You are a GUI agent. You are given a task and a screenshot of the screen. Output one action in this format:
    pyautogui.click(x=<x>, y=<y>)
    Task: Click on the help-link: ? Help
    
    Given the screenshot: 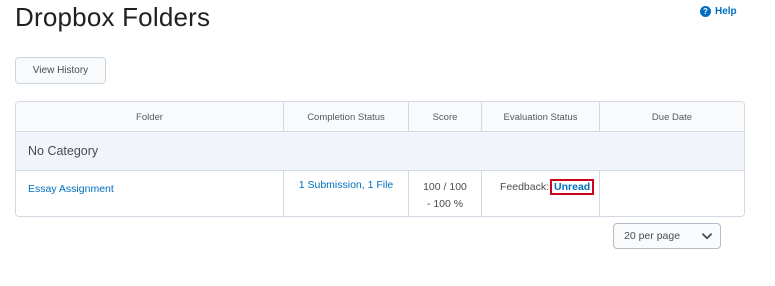 What is the action you would take?
    pyautogui.click(x=718, y=11)
    